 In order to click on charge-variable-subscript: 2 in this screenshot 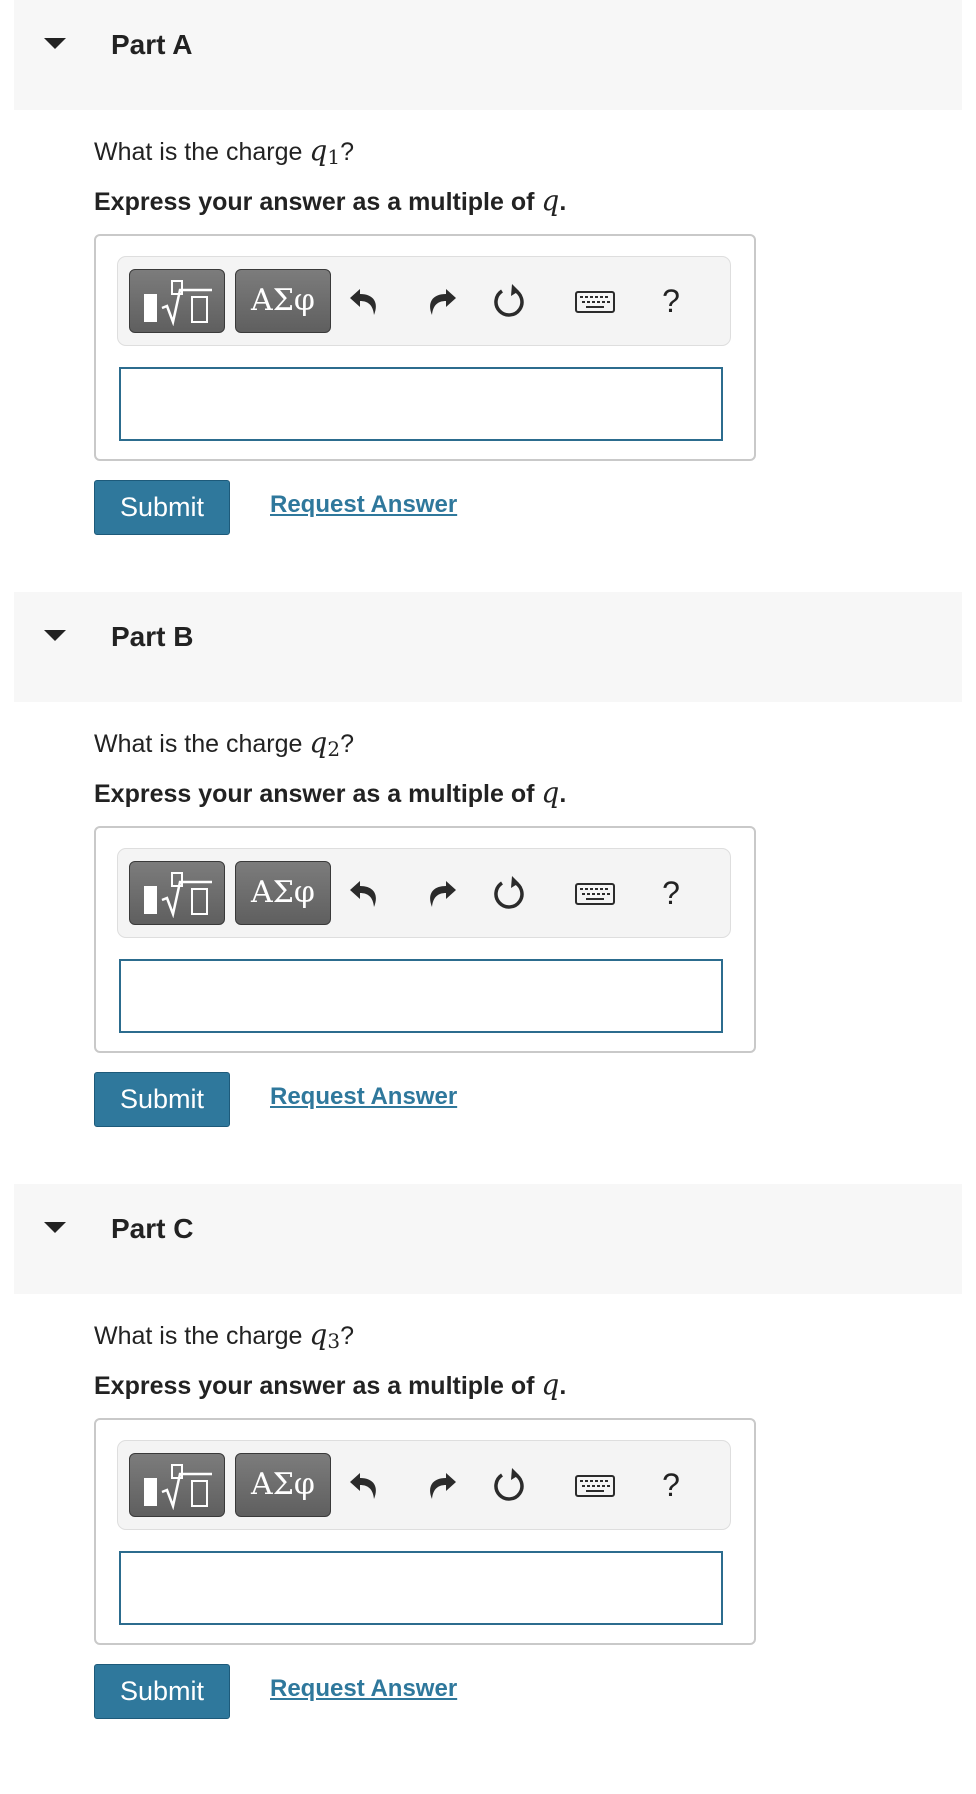, I will do `click(334, 749)`.